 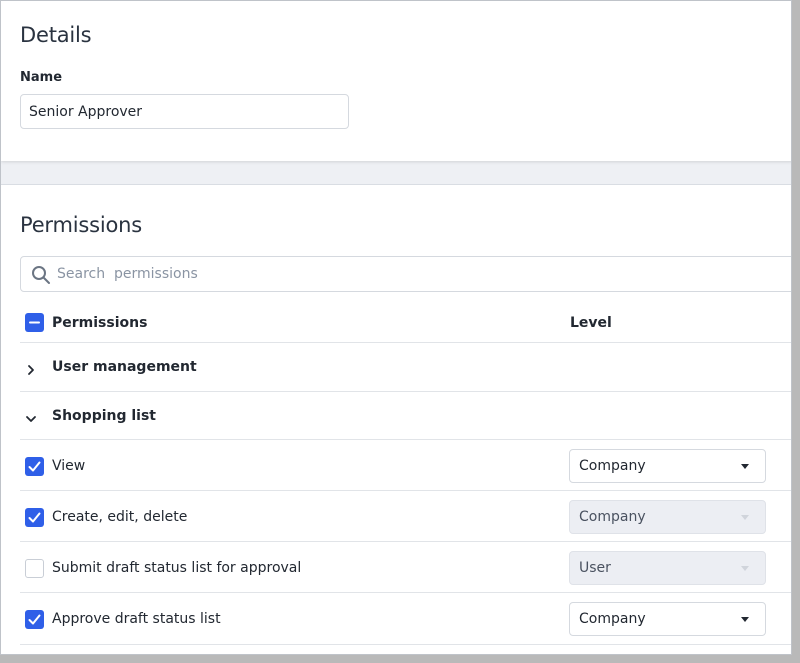 I want to click on approve-draft-checkbox, so click(x=34, y=619).